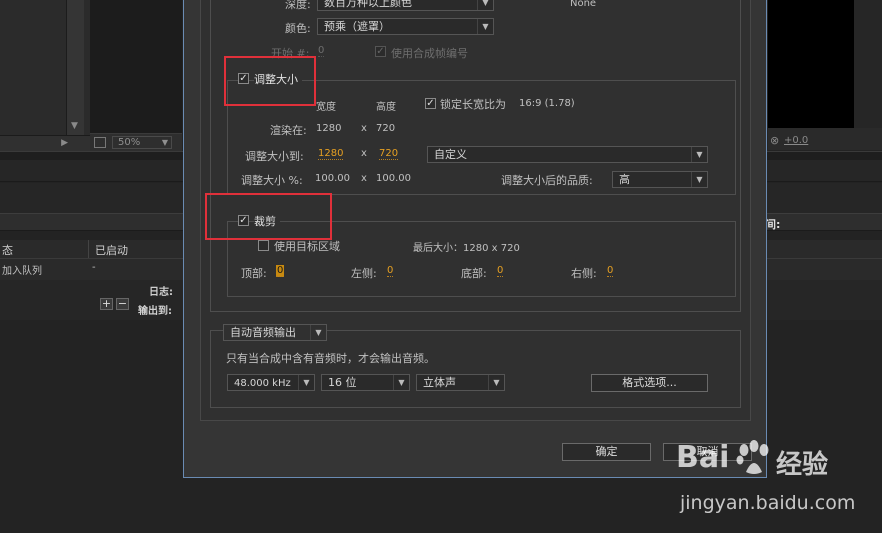  What do you see at coordinates (7, 250) in the screenshot?
I see `col-status: 态` at bounding box center [7, 250].